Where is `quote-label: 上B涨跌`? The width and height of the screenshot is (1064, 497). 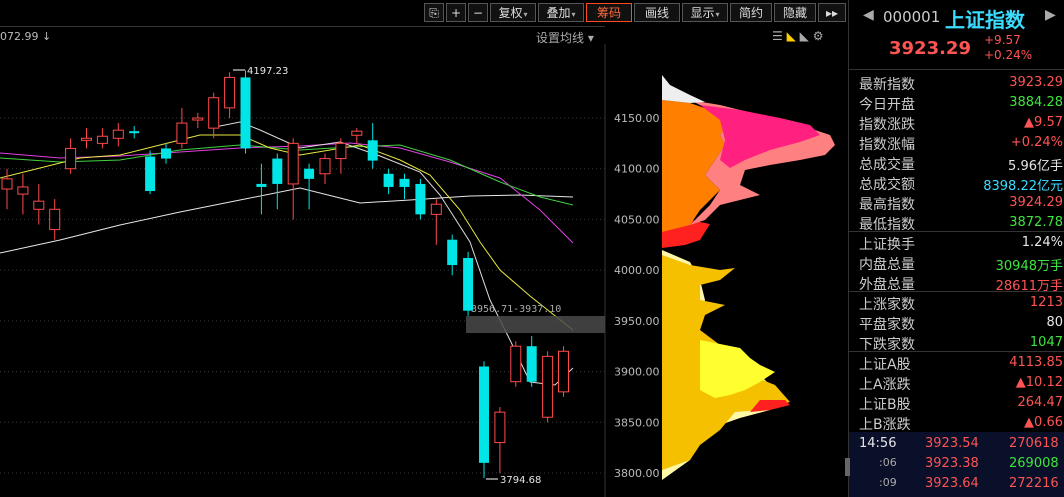
quote-label: 上B涨跌 is located at coordinates (885, 425).